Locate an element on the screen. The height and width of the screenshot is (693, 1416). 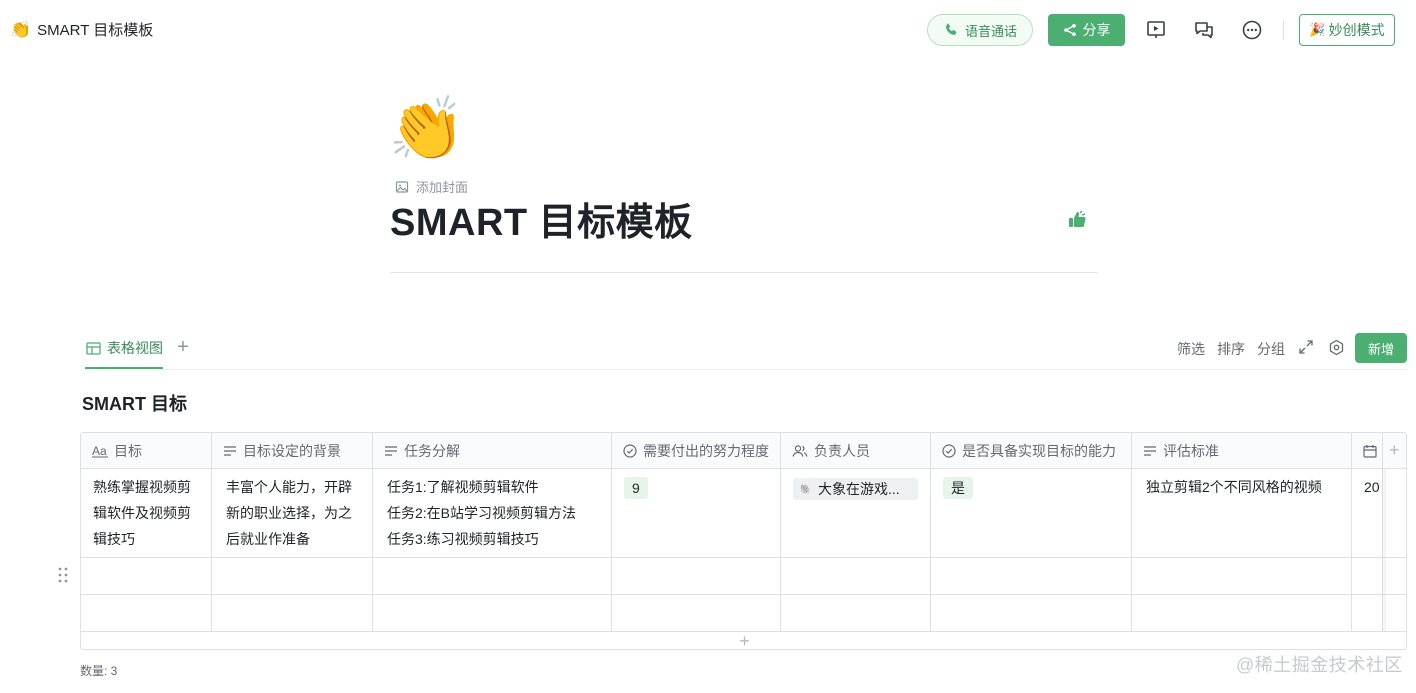
more-icon is located at coordinates (1252, 30).